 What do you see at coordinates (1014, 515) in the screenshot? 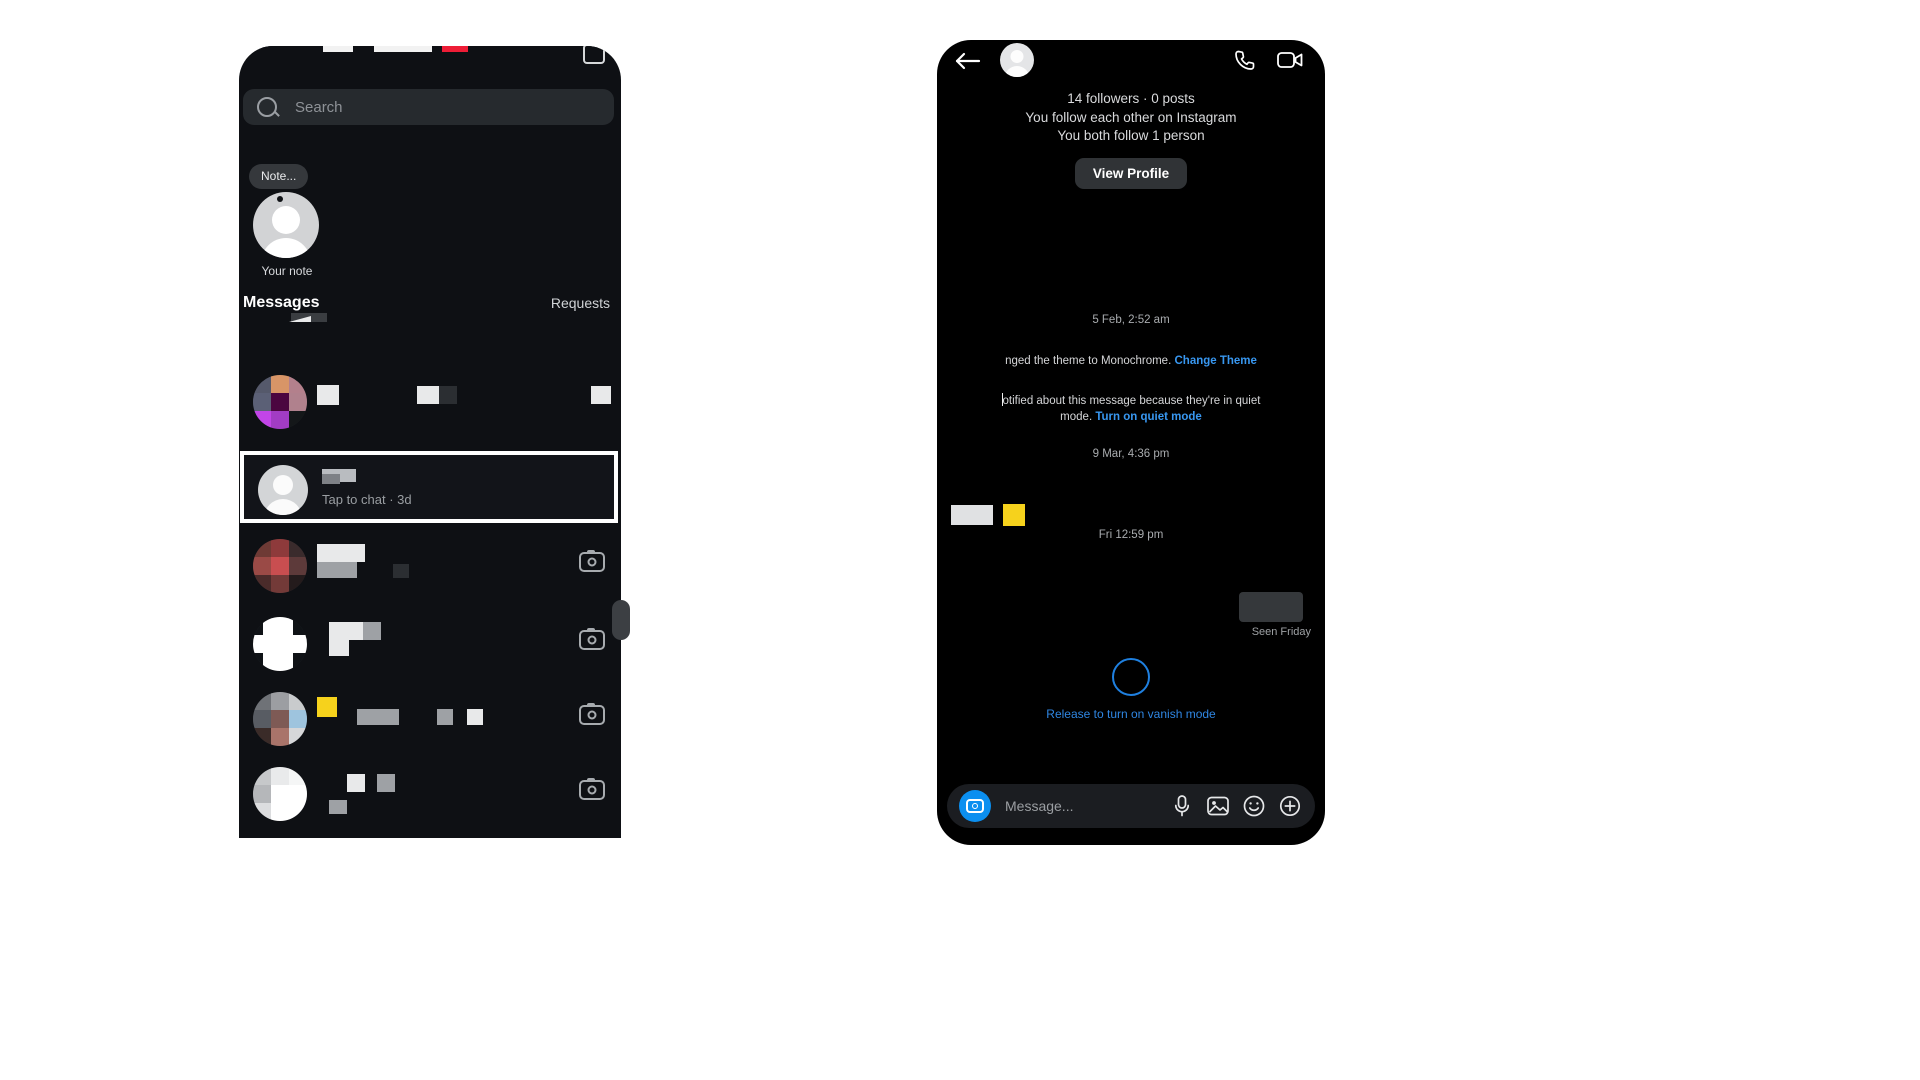
I see `incoming-message-sticker` at bounding box center [1014, 515].